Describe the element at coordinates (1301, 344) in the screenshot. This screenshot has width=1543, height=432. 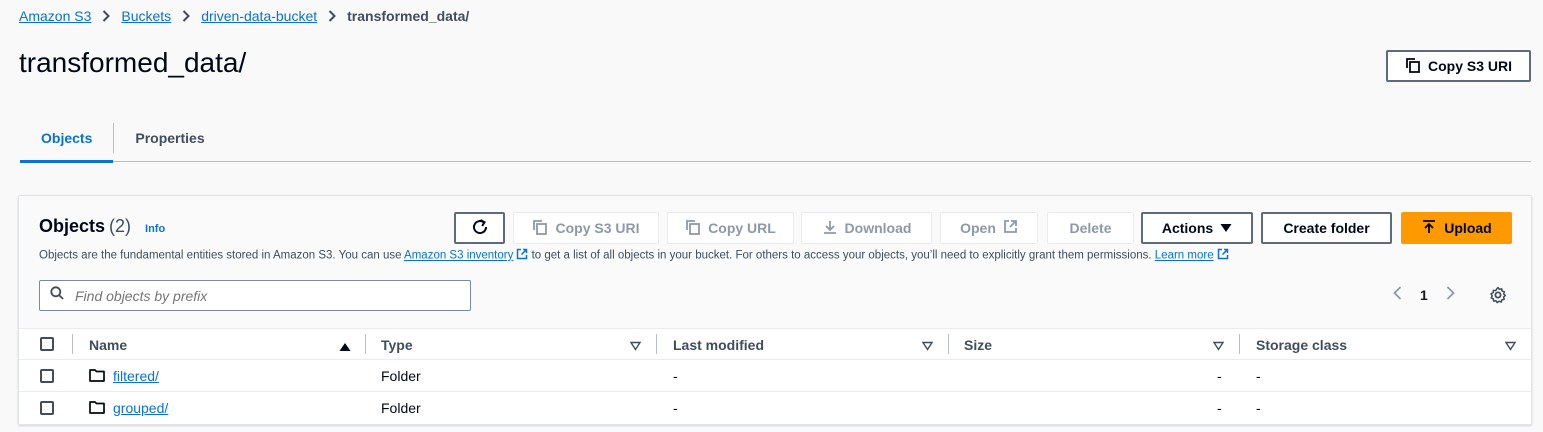
I see `column-header-storage-class: Storage class` at that location.